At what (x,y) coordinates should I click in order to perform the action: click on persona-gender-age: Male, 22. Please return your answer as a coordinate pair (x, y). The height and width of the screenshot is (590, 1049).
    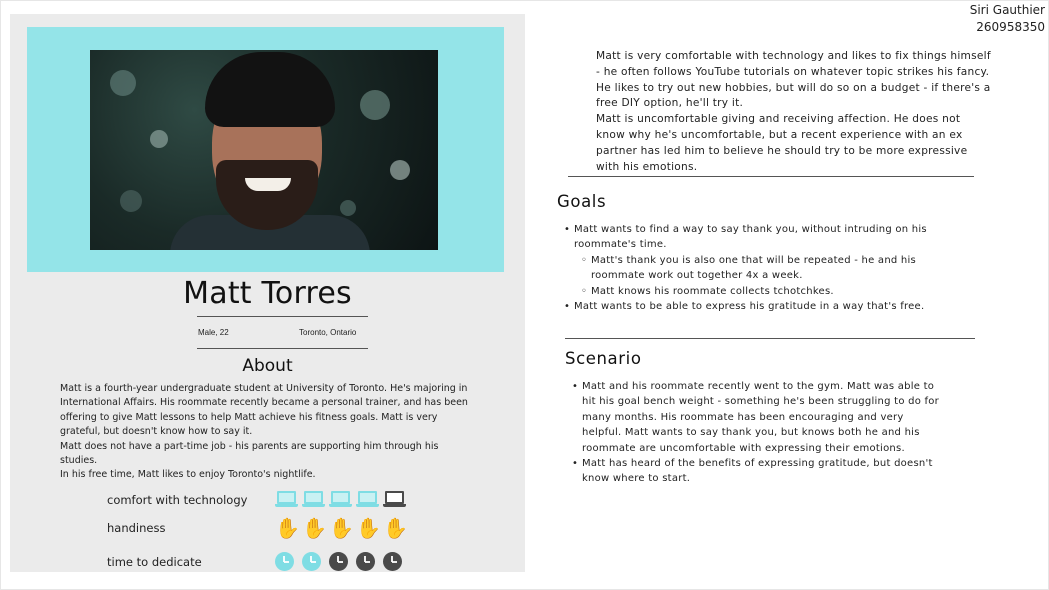
    Looking at the image, I should click on (213, 332).